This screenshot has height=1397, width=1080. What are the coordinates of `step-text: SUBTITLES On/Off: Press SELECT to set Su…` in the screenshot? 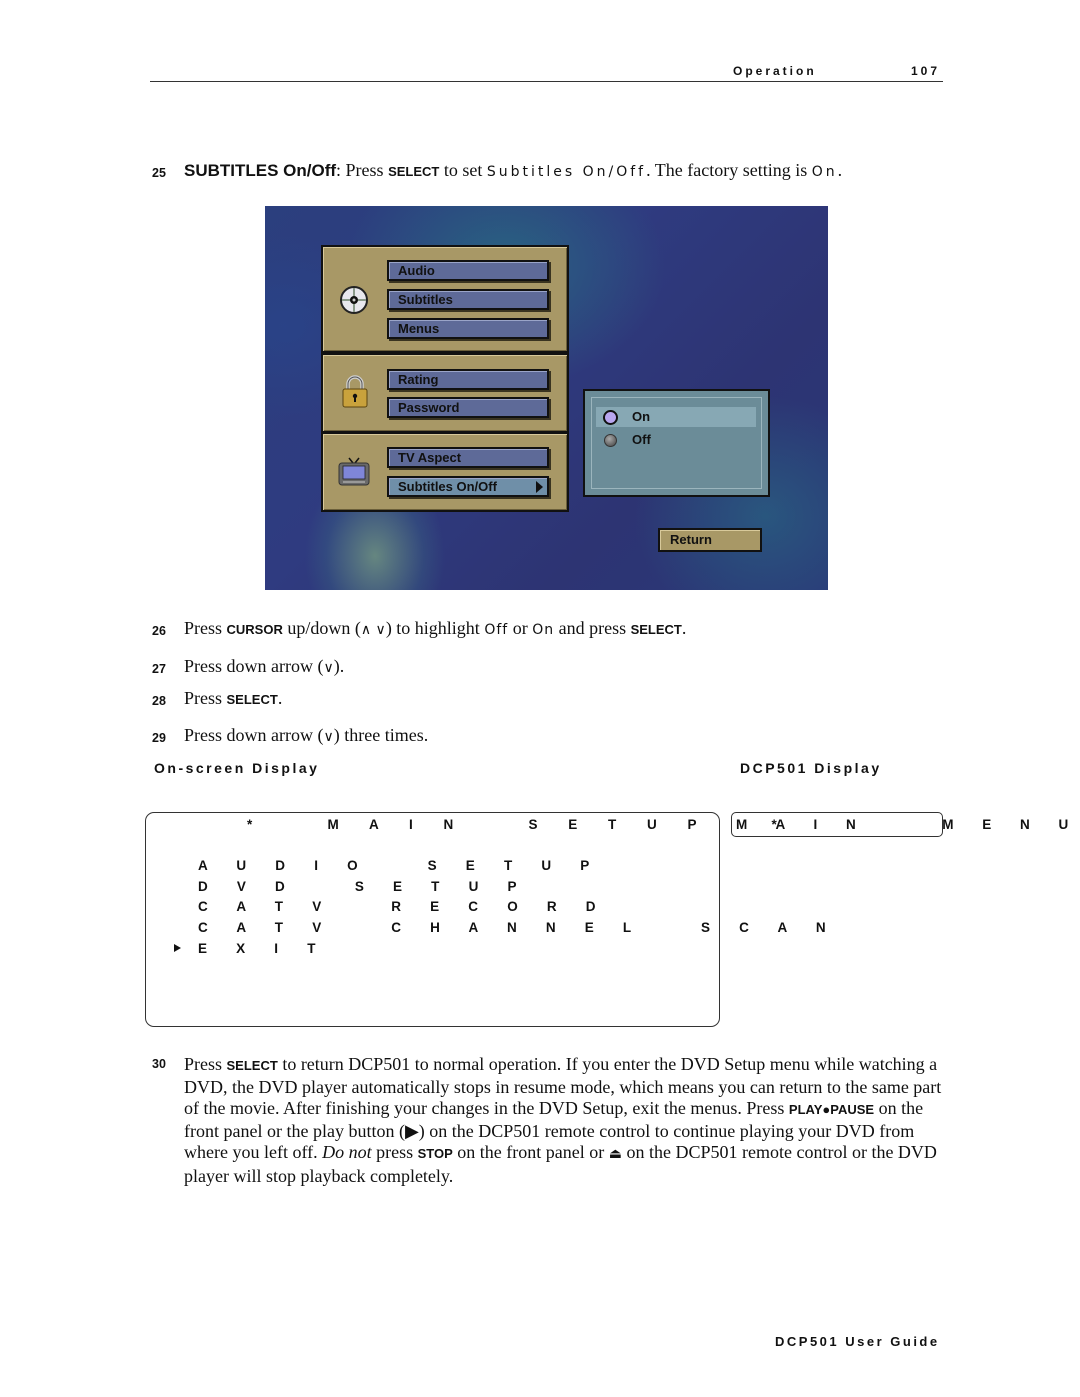 It's located at (513, 170).